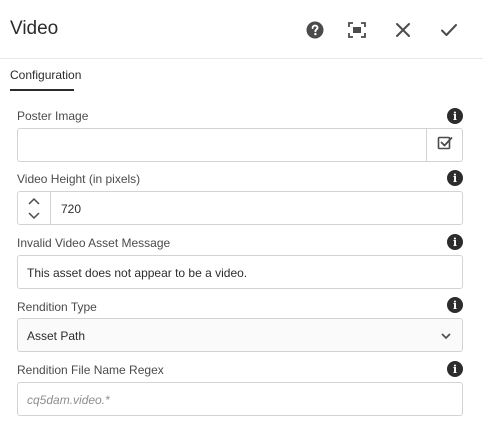 The image size is (483, 431). Describe the element at coordinates (53, 116) in the screenshot. I see `poster-image-label: Poster Image` at that location.